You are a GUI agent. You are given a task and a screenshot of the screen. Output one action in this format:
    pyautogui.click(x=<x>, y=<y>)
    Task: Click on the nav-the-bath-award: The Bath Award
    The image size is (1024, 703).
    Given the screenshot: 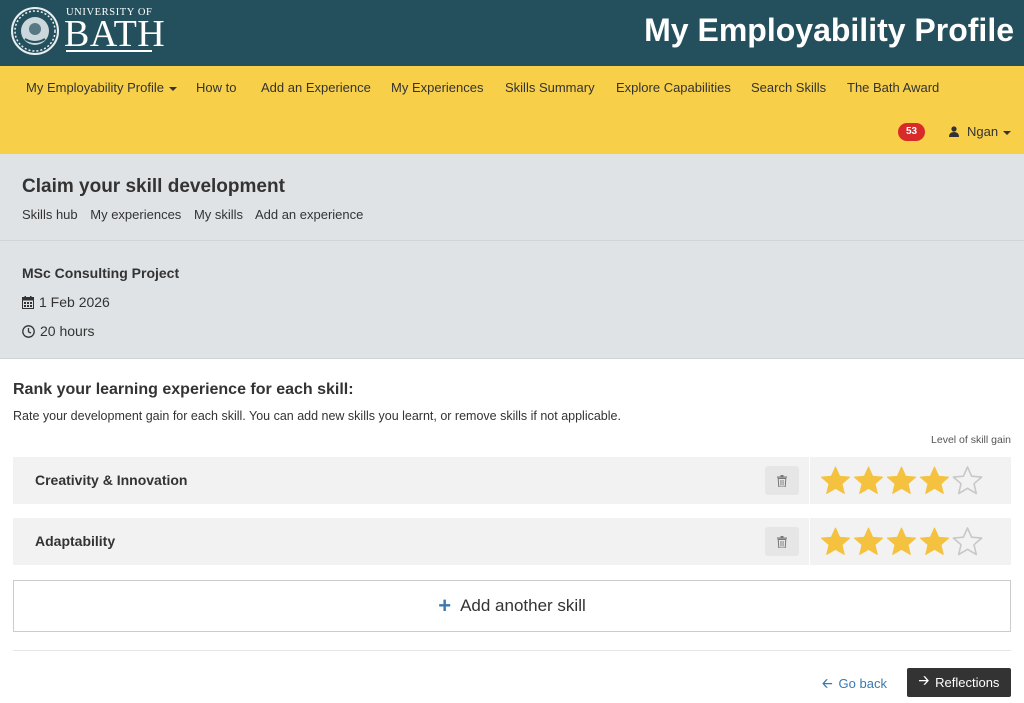 What is the action you would take?
    pyautogui.click(x=893, y=87)
    